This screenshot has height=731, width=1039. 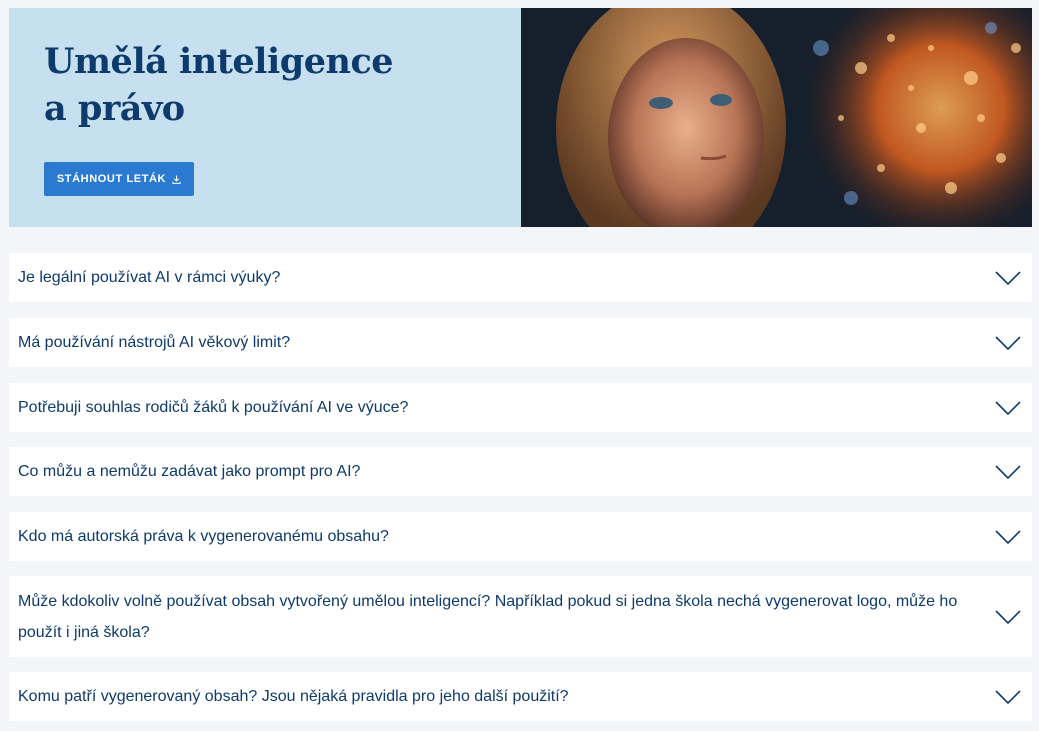 I want to click on faq-item-legal-use: Je legální používat AI v rámci výuky?, so click(x=520, y=277).